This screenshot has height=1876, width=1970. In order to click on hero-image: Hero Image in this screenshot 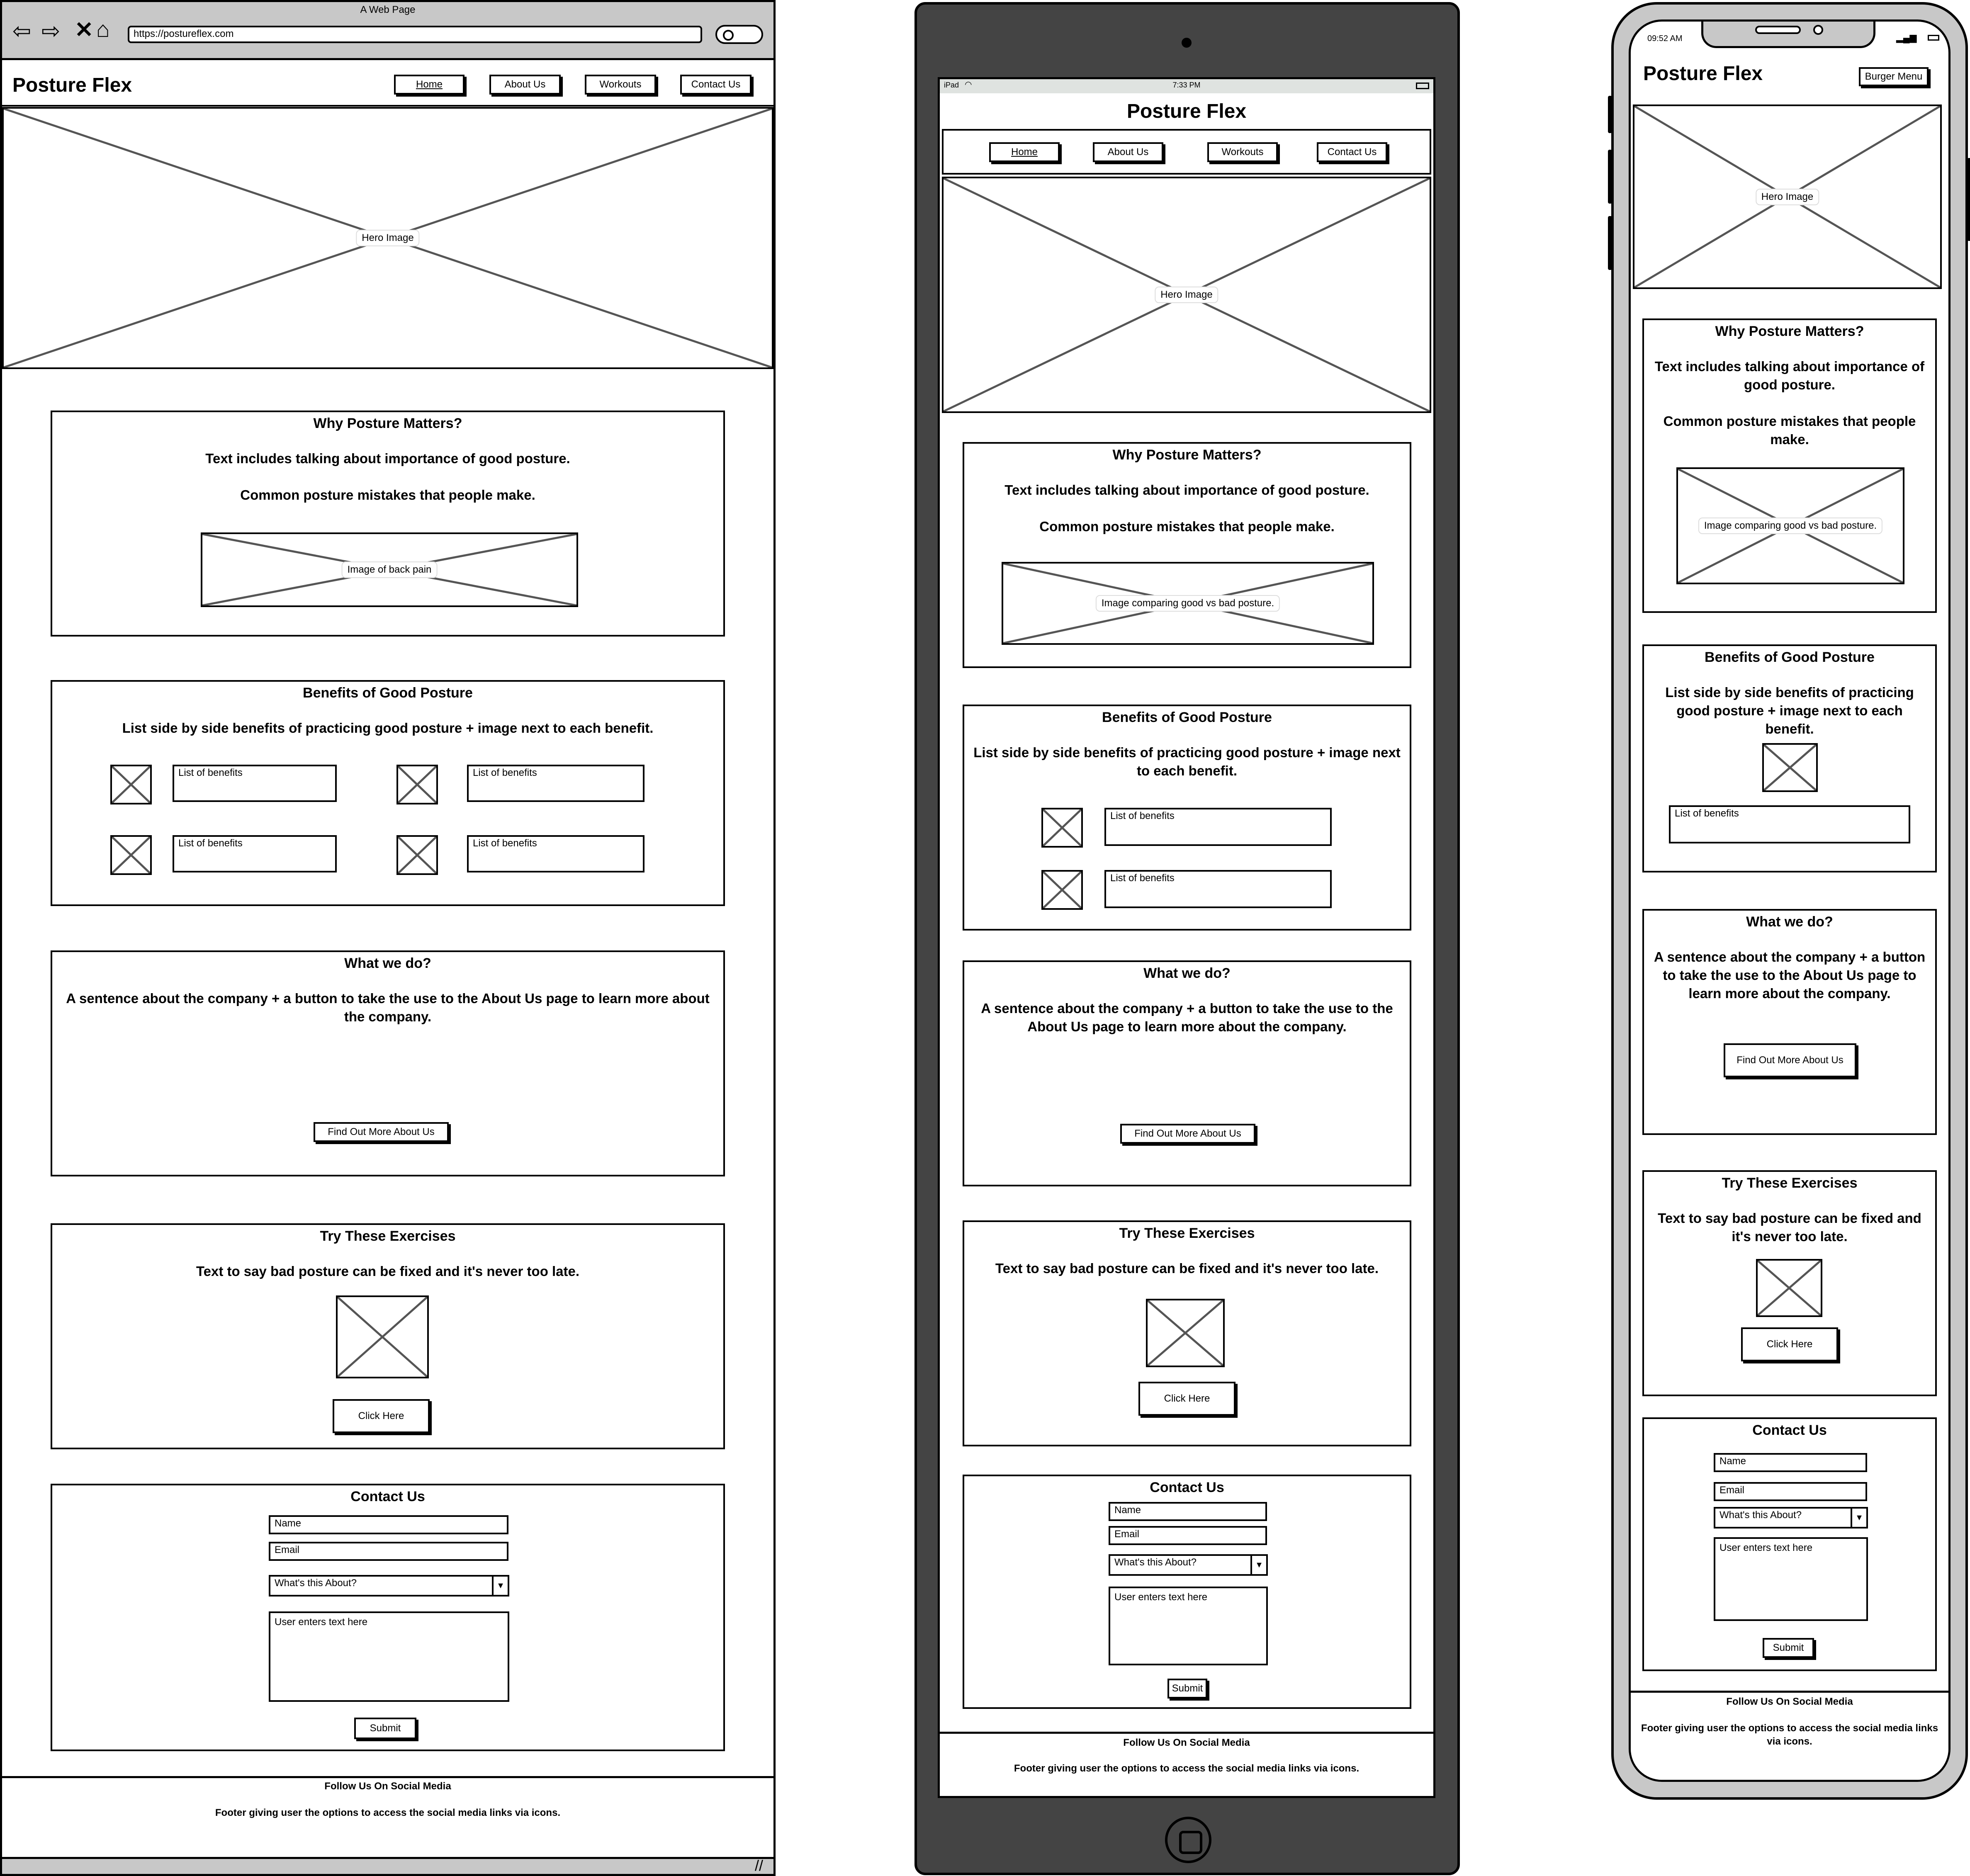, I will do `click(387, 238)`.